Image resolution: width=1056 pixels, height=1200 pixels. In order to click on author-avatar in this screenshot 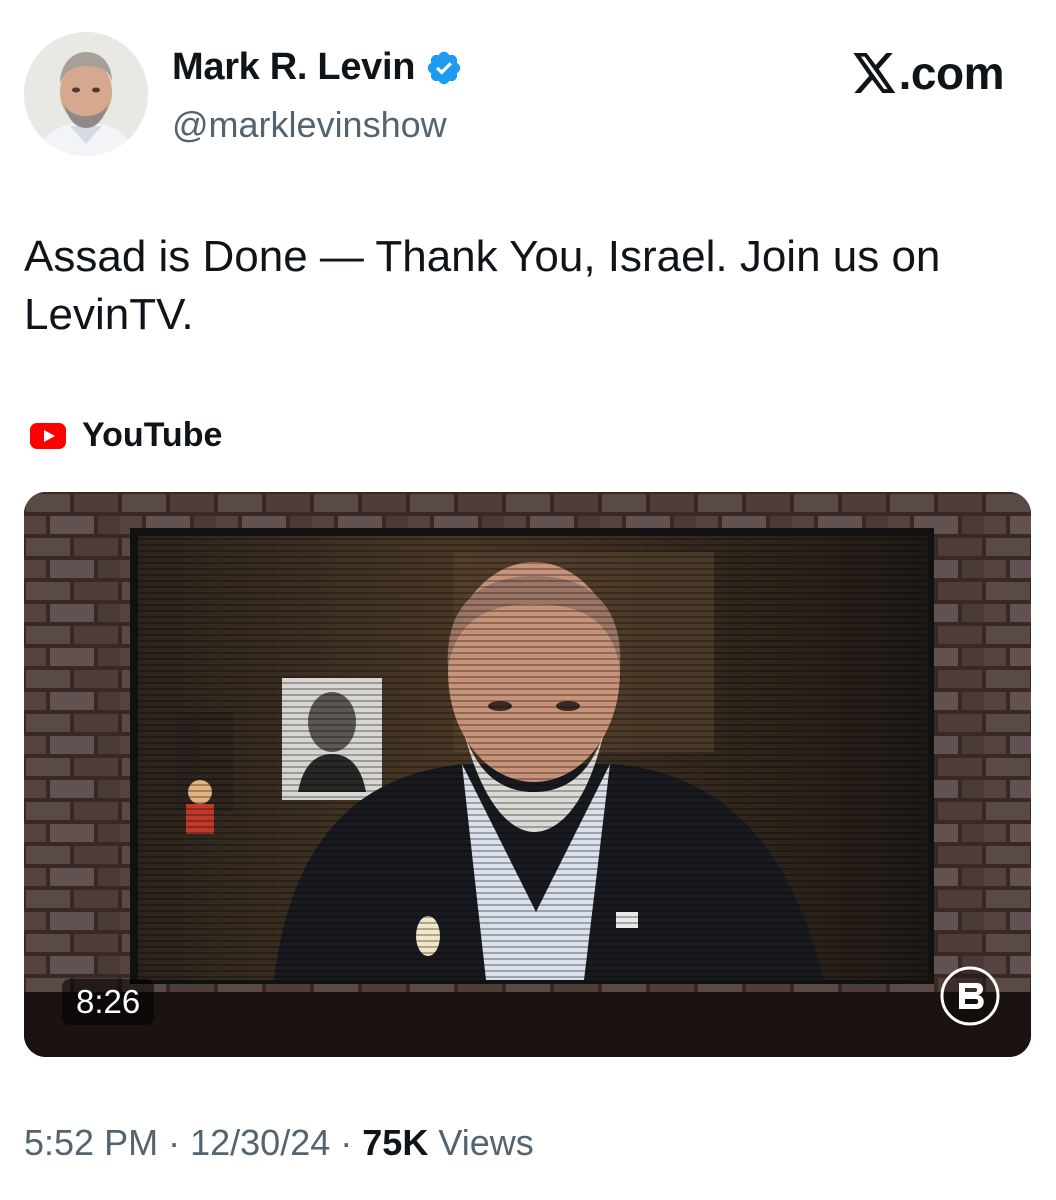, I will do `click(86, 94)`.